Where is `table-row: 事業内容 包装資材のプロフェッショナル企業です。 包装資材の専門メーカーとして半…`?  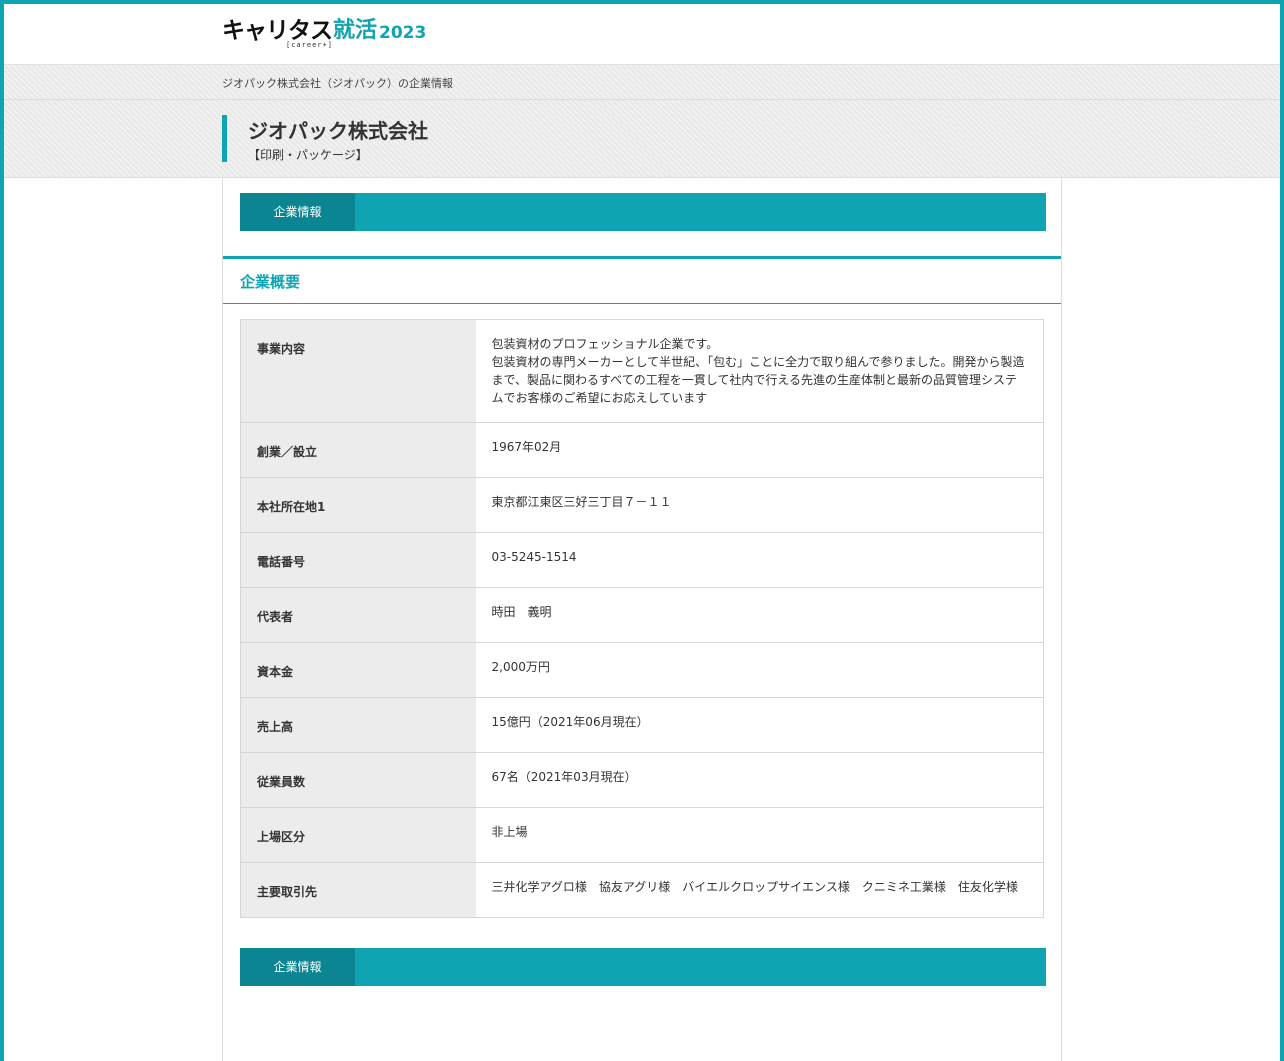 table-row: 事業内容 包装資材のプロフェッショナル企業です。 包装資材の専門メーカーとして半… is located at coordinates (642, 371).